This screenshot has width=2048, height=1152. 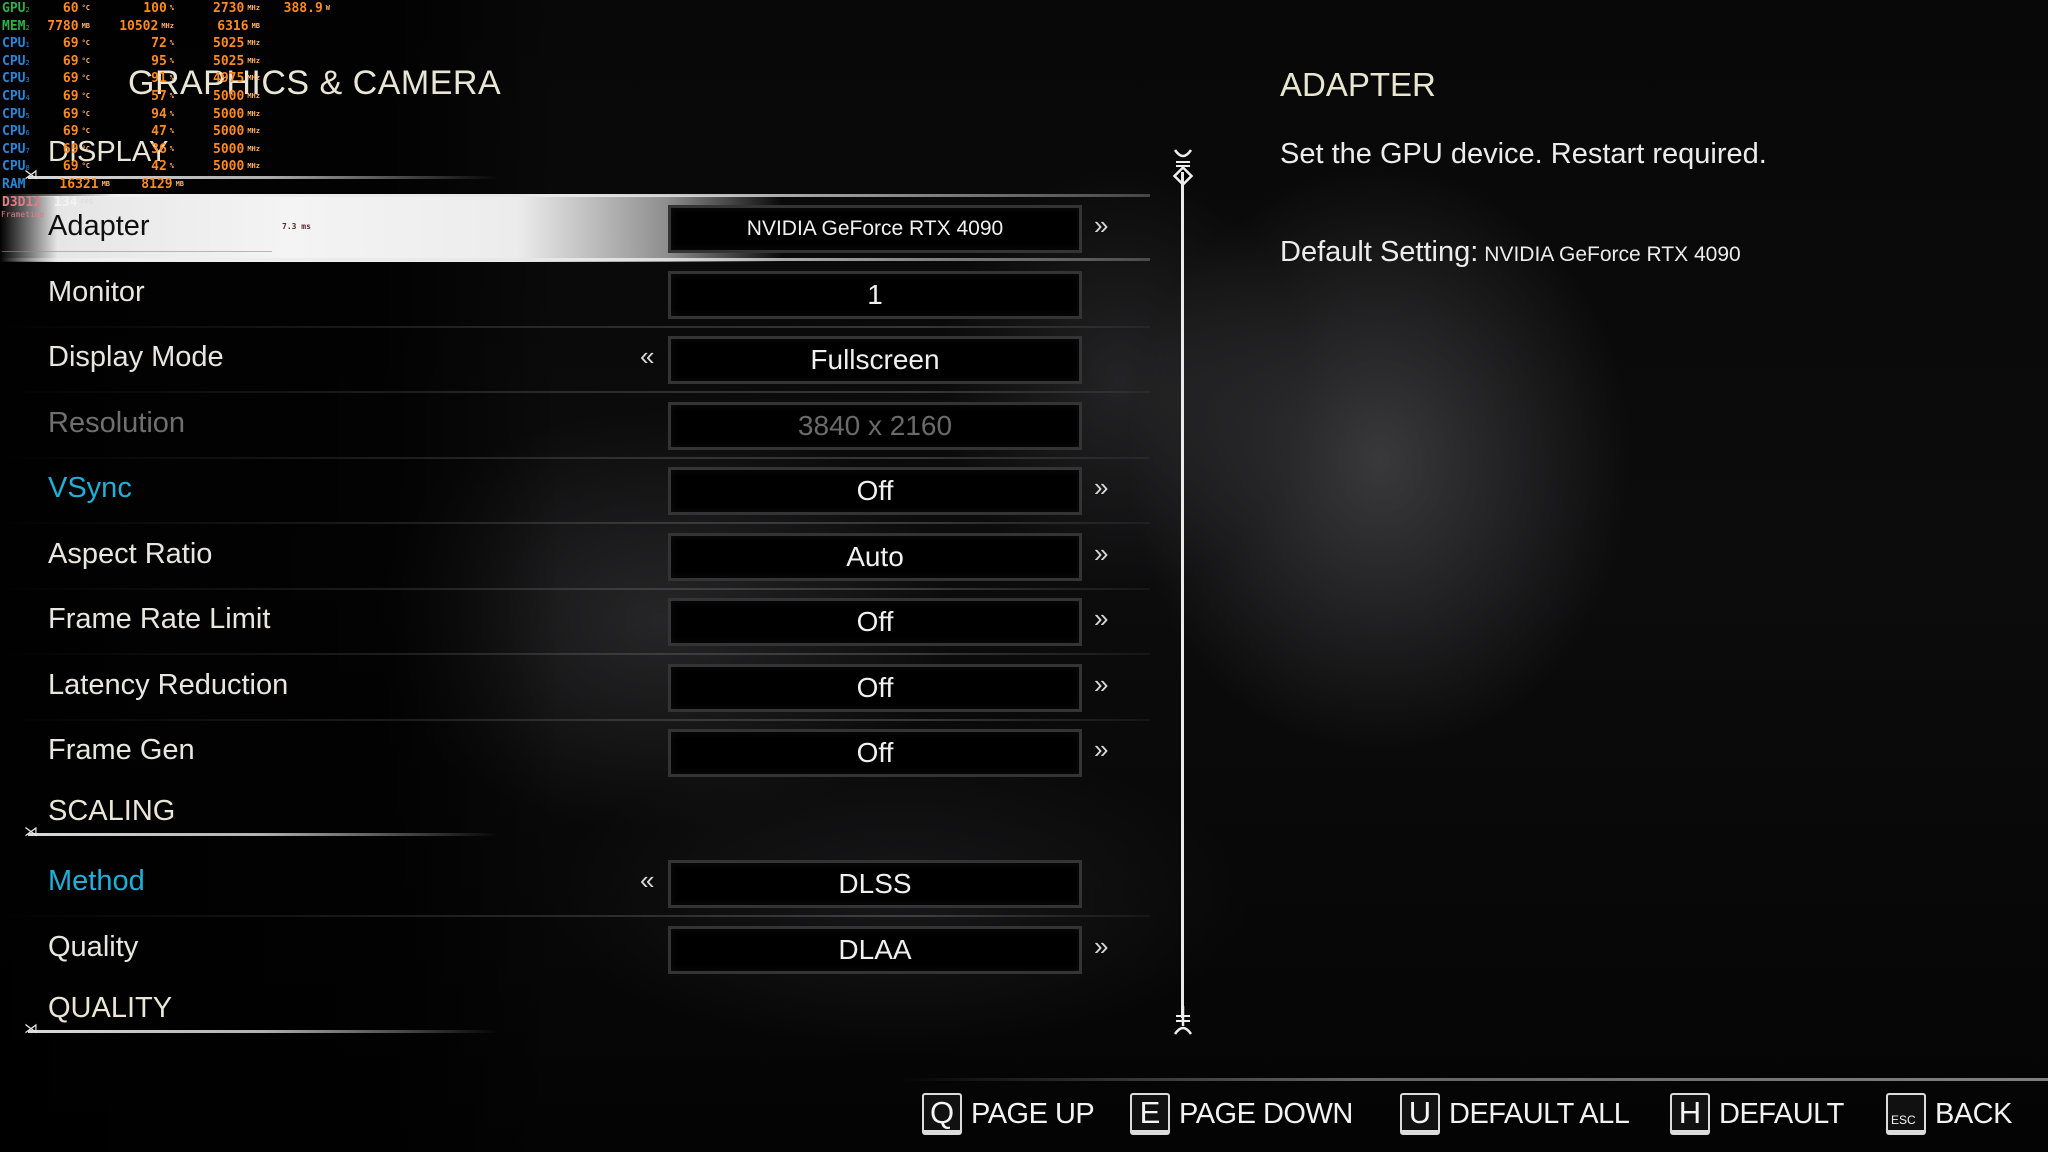 What do you see at coordinates (90, 488) in the screenshot?
I see `setting-label: VSync` at bounding box center [90, 488].